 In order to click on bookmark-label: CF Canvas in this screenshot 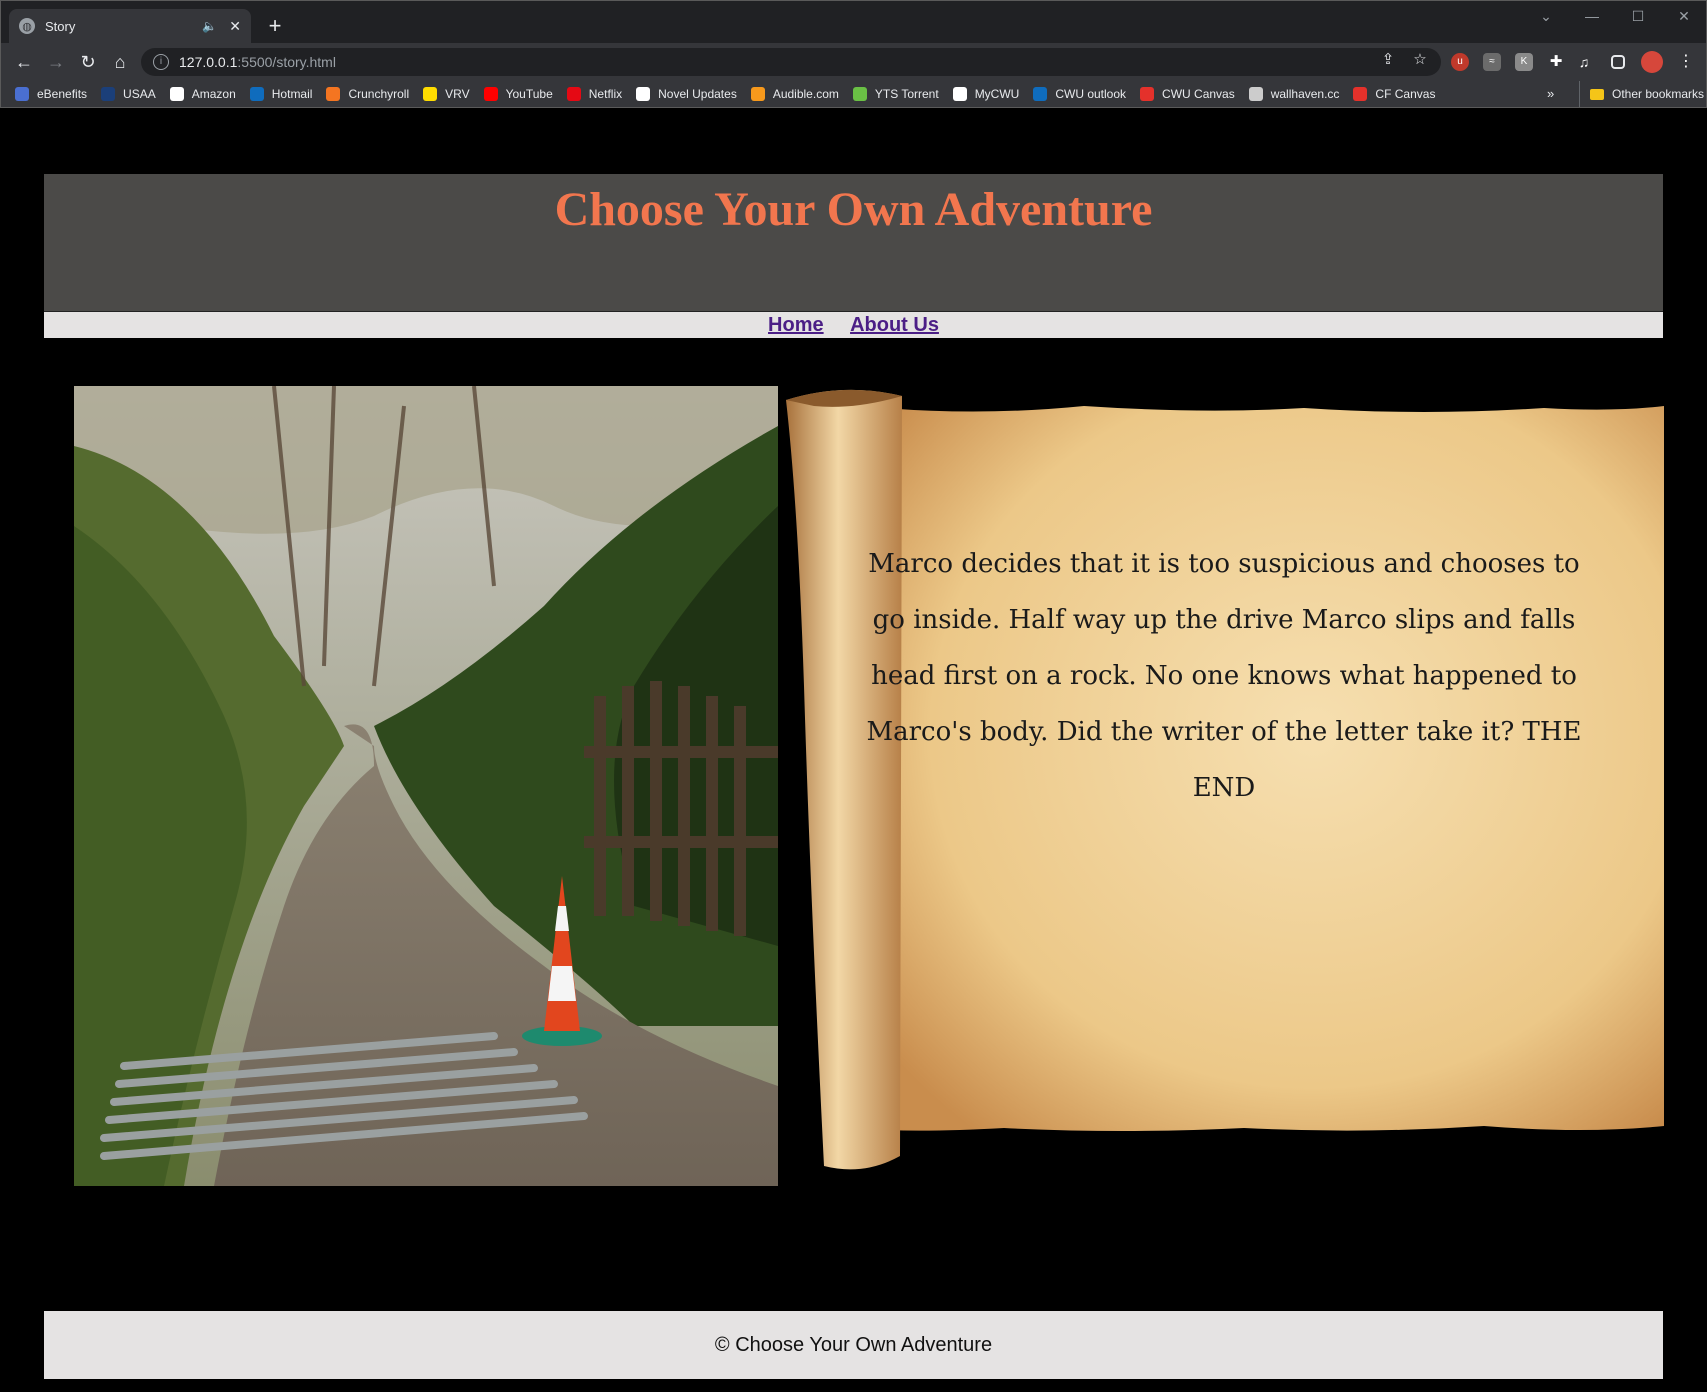, I will do `click(1405, 94)`.